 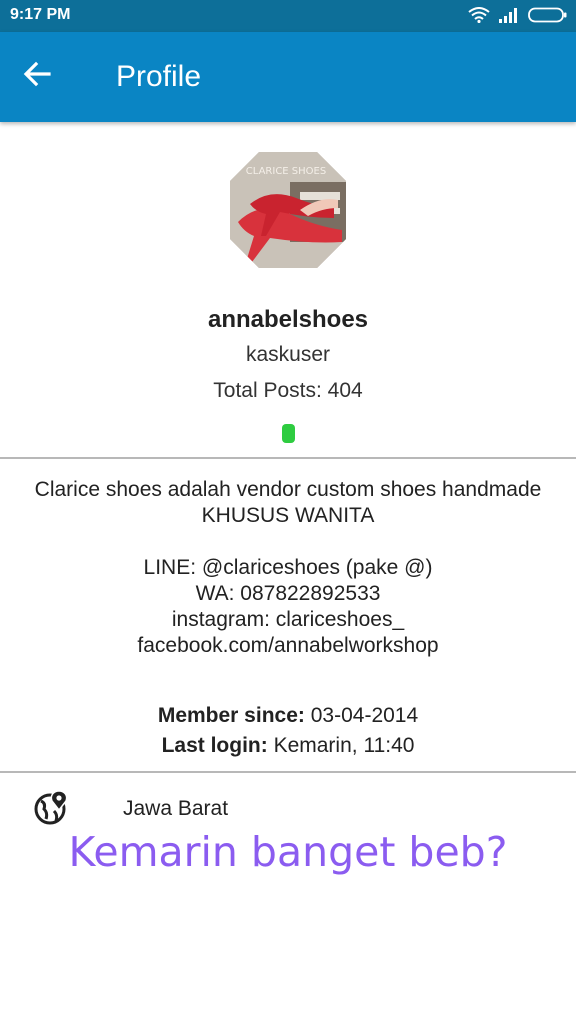 I want to click on online-status-indicator, so click(x=288, y=433).